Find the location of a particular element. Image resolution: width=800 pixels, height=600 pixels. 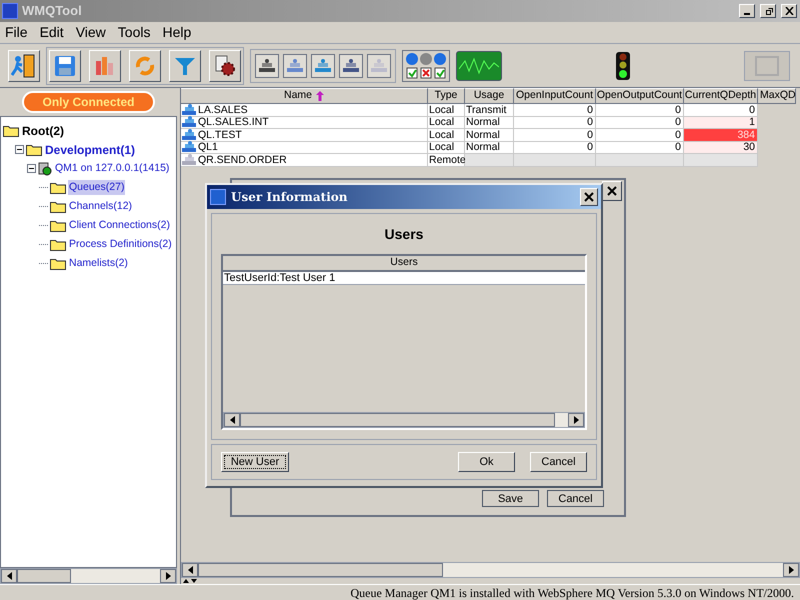

refresh-icon is located at coordinates (145, 66).